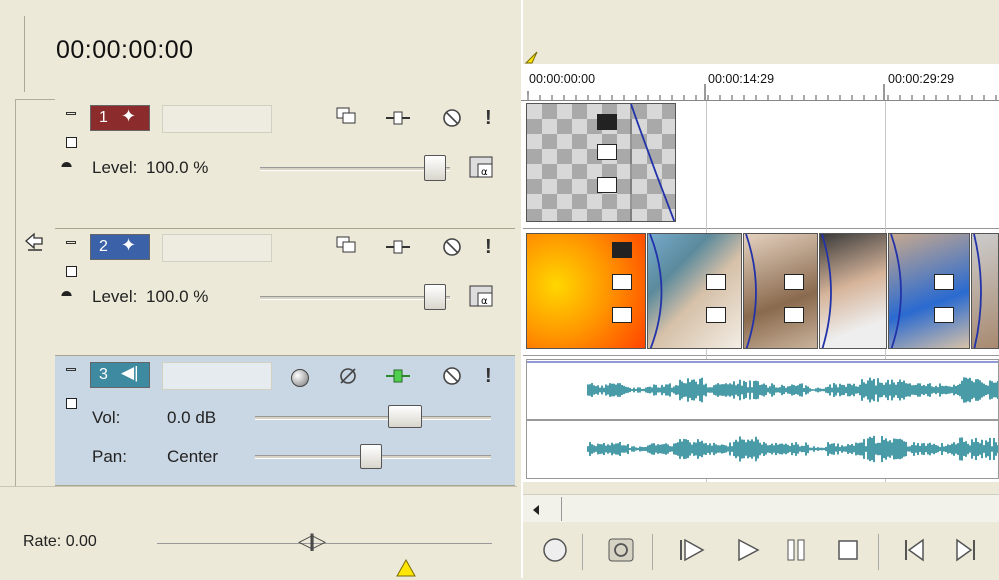 This screenshot has height=580, width=999. Describe the element at coordinates (966, 552) in the screenshot. I see `go-to-end-button` at that location.